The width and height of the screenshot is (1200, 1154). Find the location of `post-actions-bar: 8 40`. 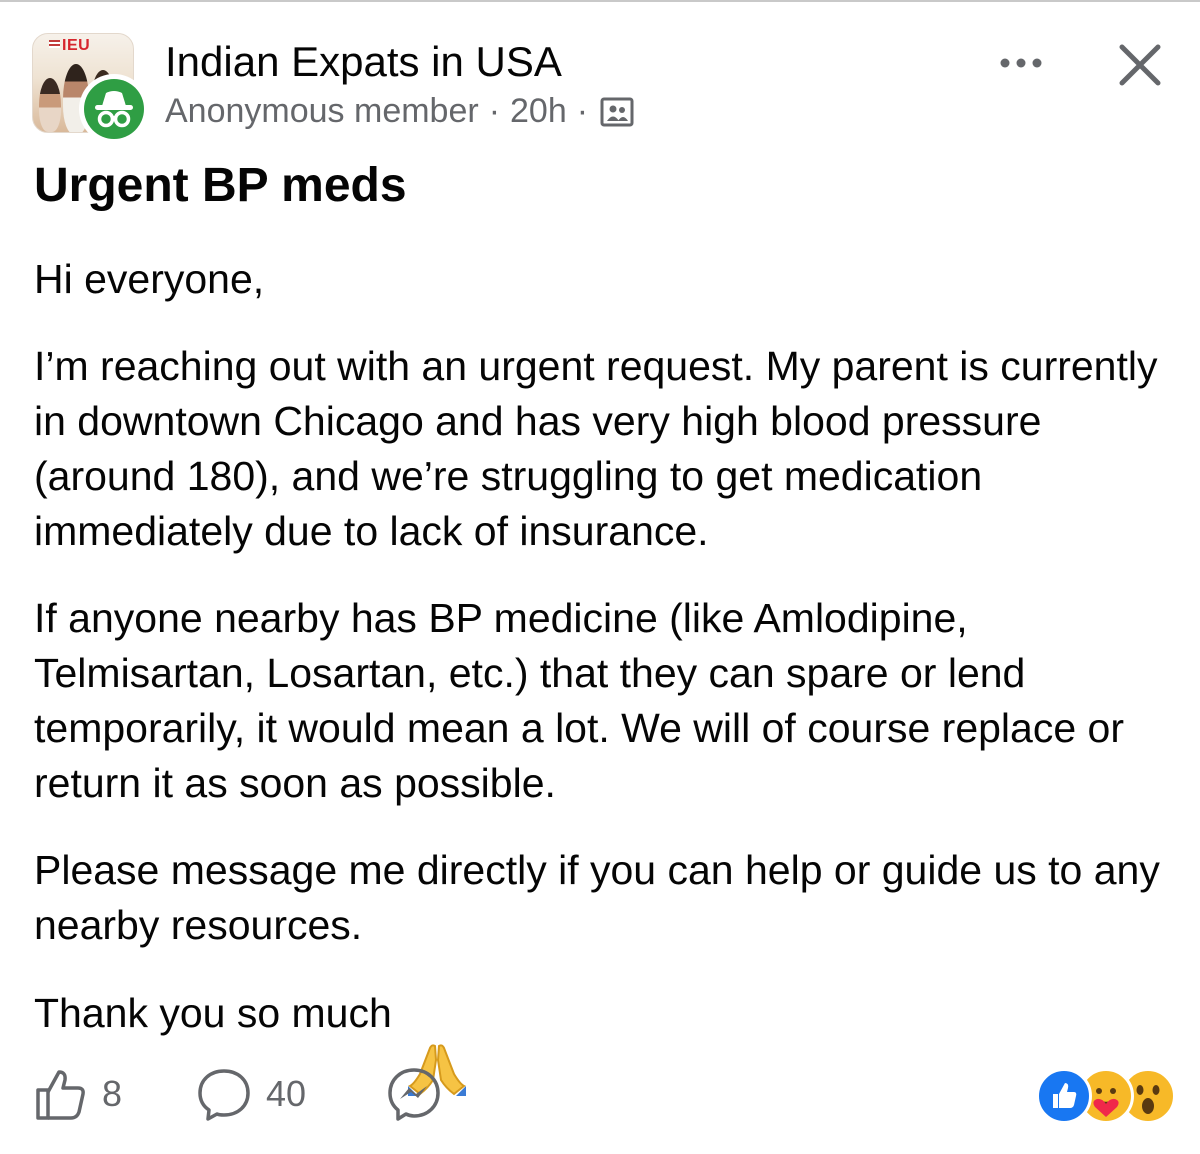

post-actions-bar: 8 40 is located at coordinates (600, 1100).